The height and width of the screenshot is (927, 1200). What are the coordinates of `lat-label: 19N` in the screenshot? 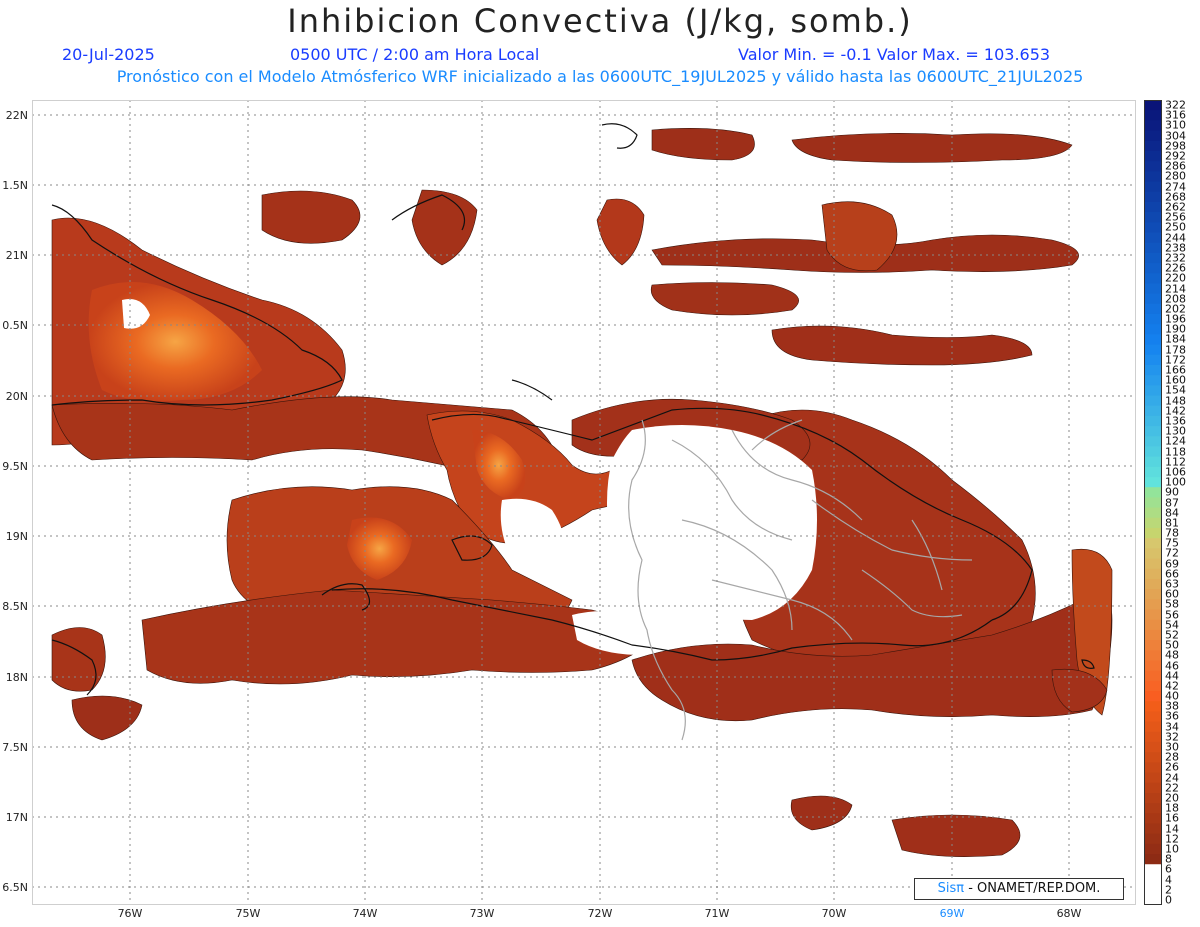 It's located at (16, 536).